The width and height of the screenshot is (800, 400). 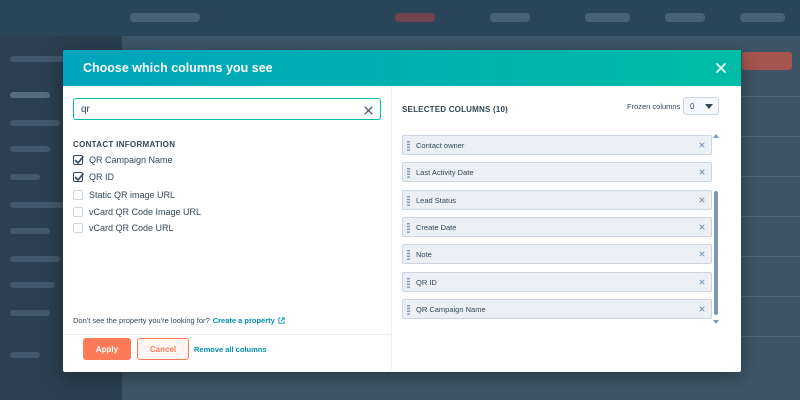 What do you see at coordinates (557, 172) in the screenshot?
I see `selected-column-item: Last Activity Date` at bounding box center [557, 172].